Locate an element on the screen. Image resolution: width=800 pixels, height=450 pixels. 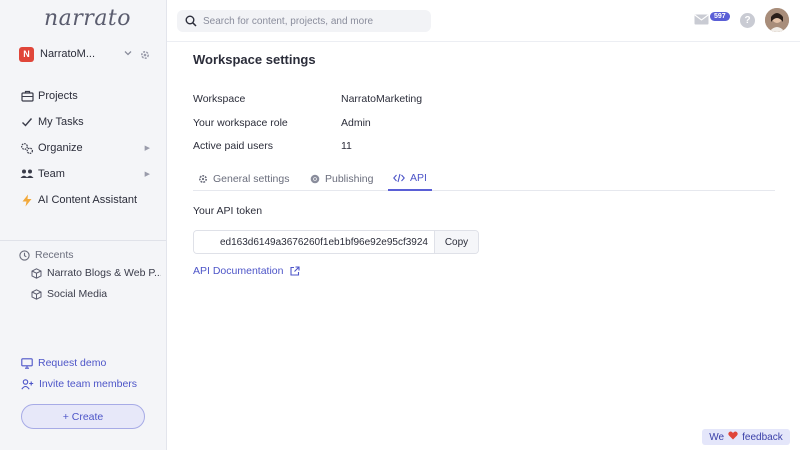
help-icon: ? is located at coordinates (747, 20).